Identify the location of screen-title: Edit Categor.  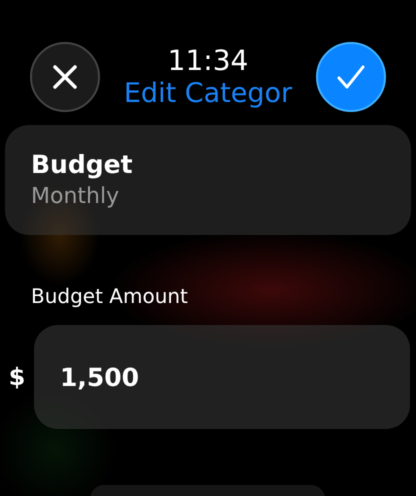
(208, 94).